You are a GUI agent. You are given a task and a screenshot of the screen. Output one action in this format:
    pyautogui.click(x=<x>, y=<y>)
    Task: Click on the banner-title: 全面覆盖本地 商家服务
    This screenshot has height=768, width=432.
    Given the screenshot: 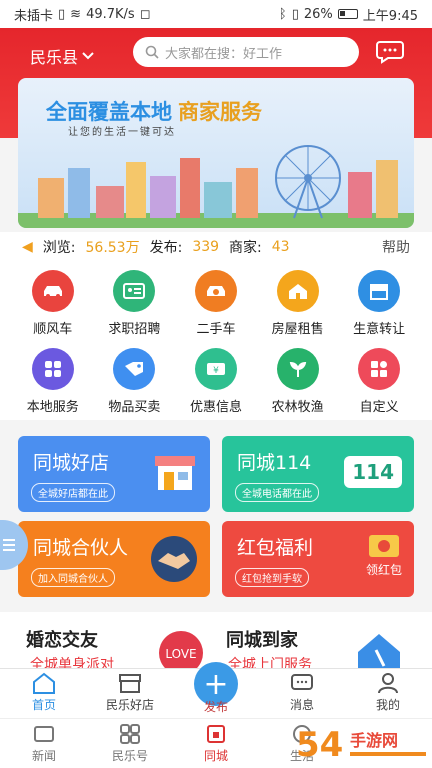 What is the action you would take?
    pyautogui.click(x=154, y=111)
    